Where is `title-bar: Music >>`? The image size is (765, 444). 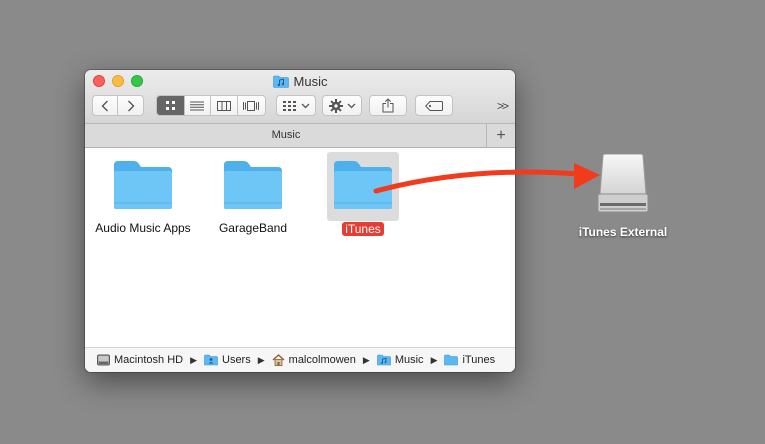 title-bar: Music >> is located at coordinates (300, 96).